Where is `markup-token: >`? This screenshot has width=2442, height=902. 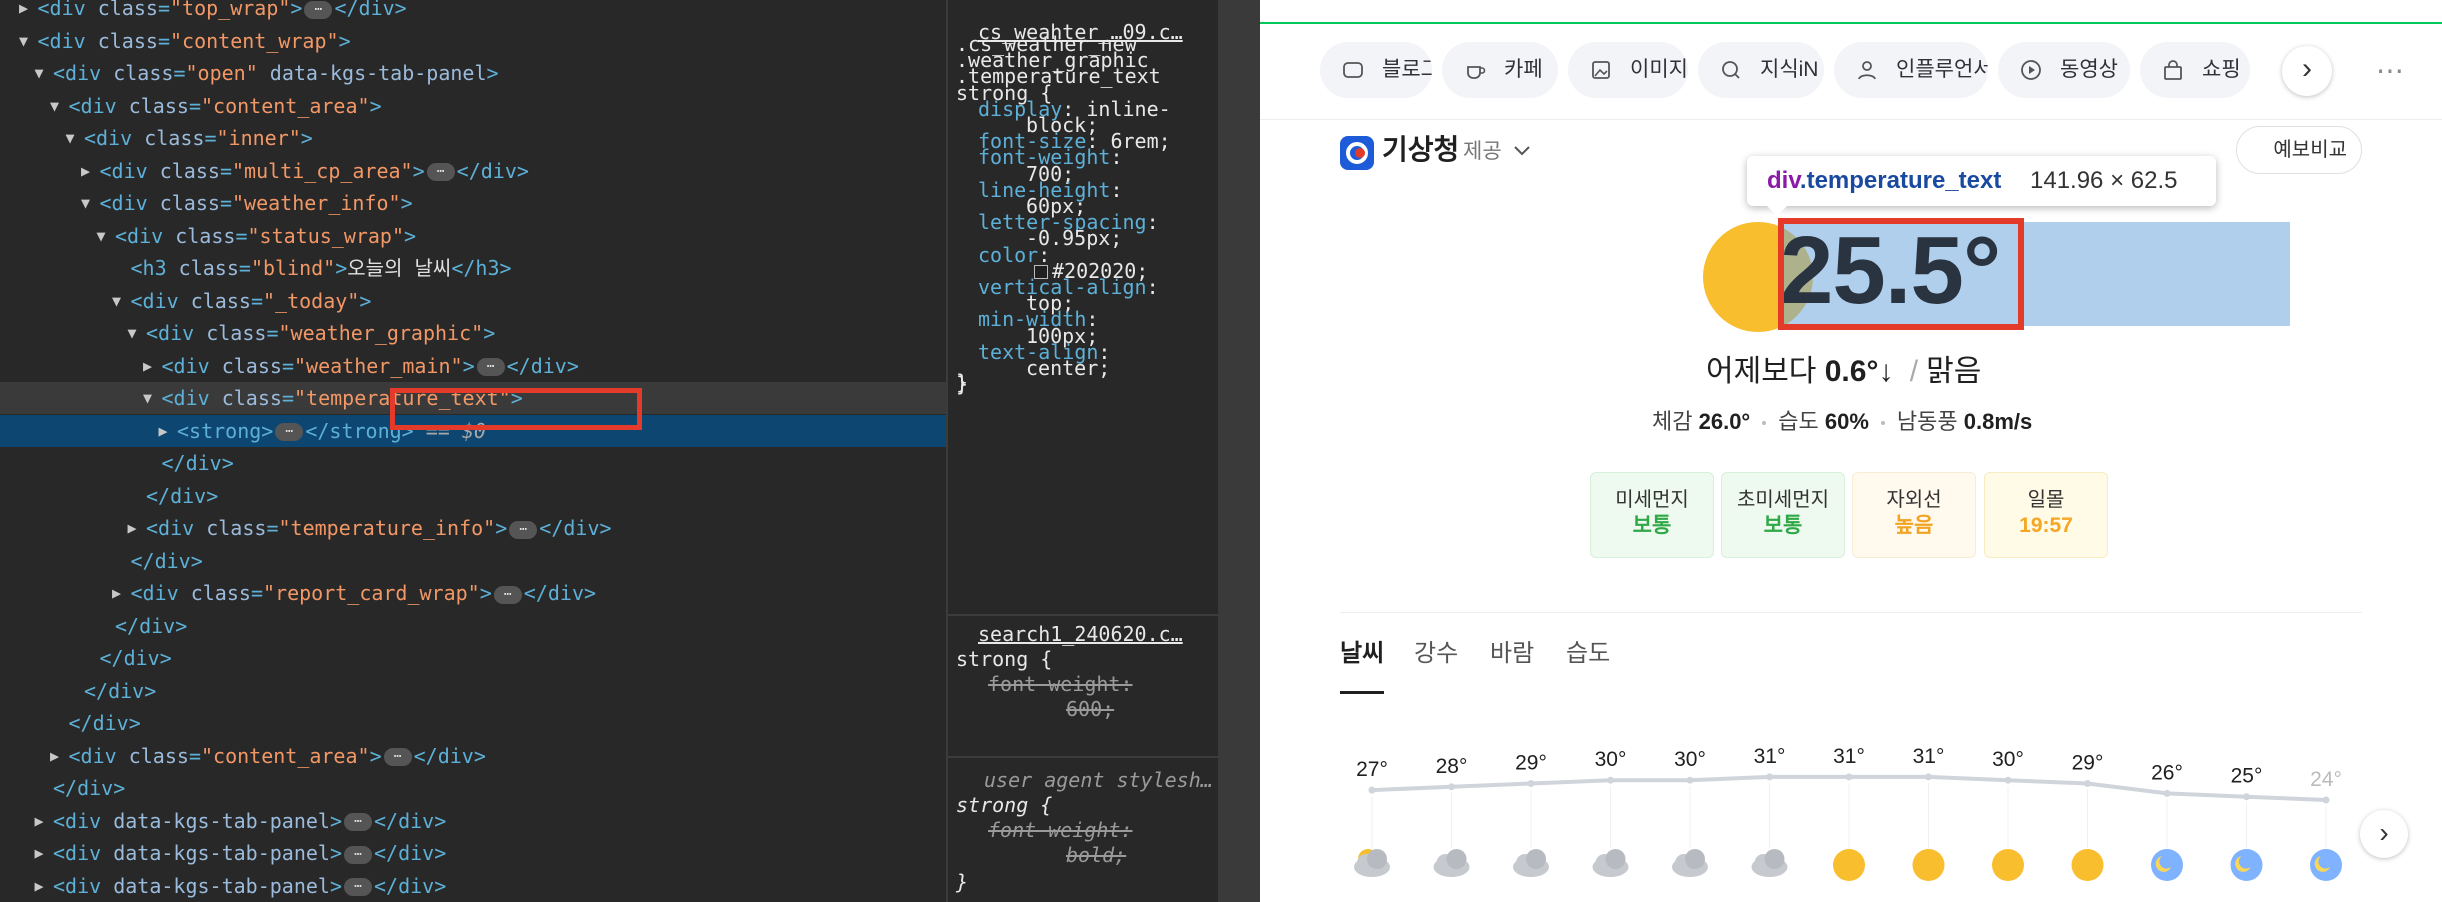 markup-token: > is located at coordinates (336, 885).